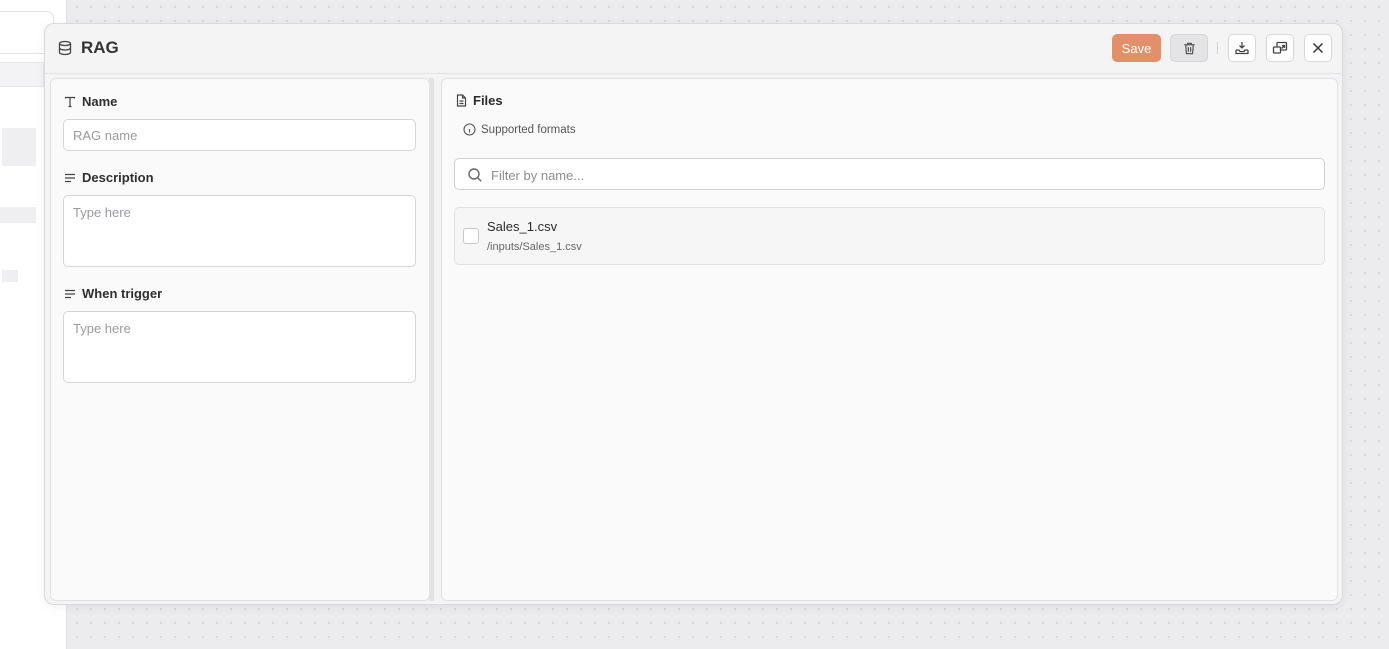 The width and height of the screenshot is (1389, 649). I want to click on name-label-text: Name, so click(100, 101).